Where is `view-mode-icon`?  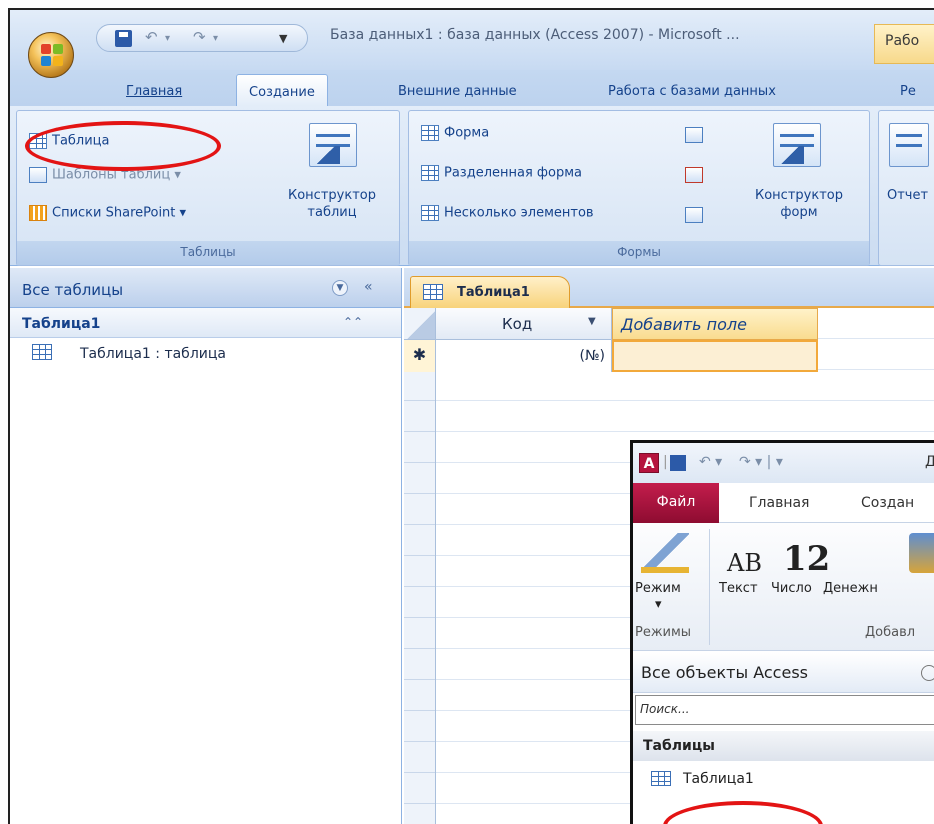
view-mode-icon is located at coordinates (665, 553).